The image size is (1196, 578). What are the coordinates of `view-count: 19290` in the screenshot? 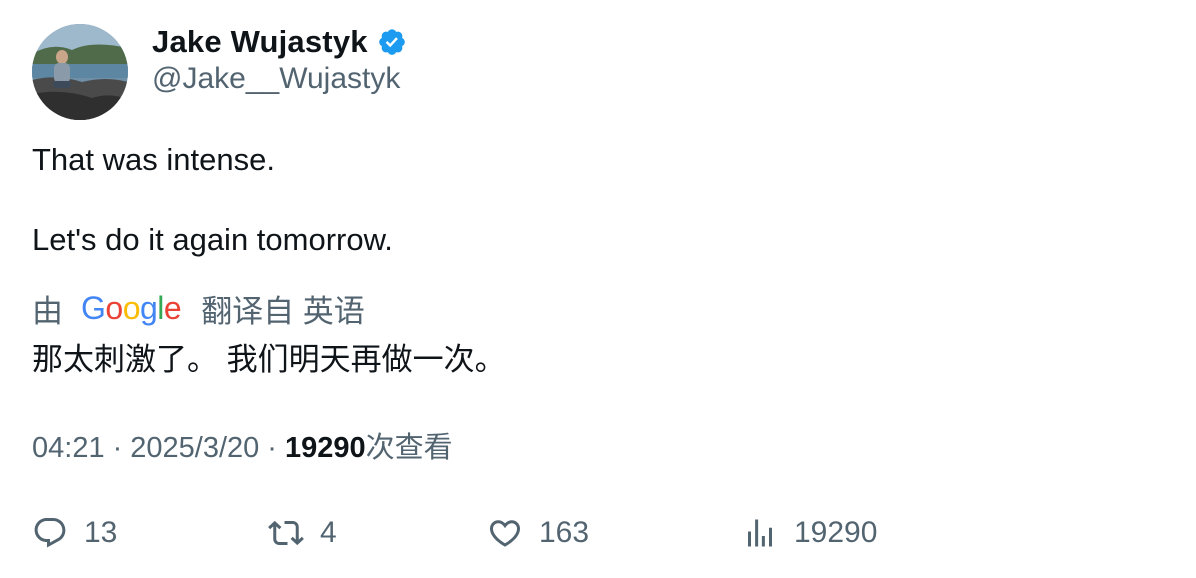 It's located at (325, 448).